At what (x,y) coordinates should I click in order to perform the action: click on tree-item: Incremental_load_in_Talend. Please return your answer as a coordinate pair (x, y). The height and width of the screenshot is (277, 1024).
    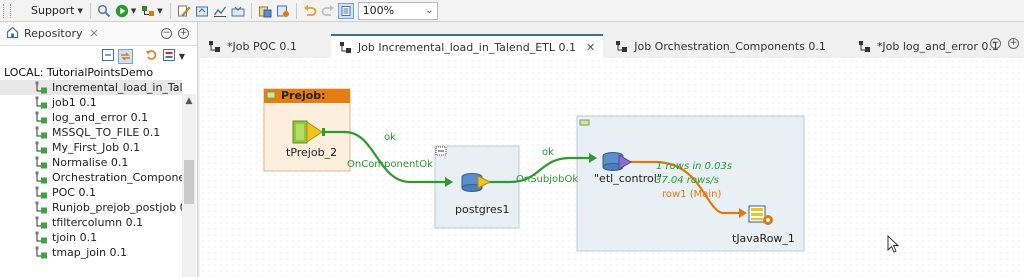
    Looking at the image, I should click on (91, 87).